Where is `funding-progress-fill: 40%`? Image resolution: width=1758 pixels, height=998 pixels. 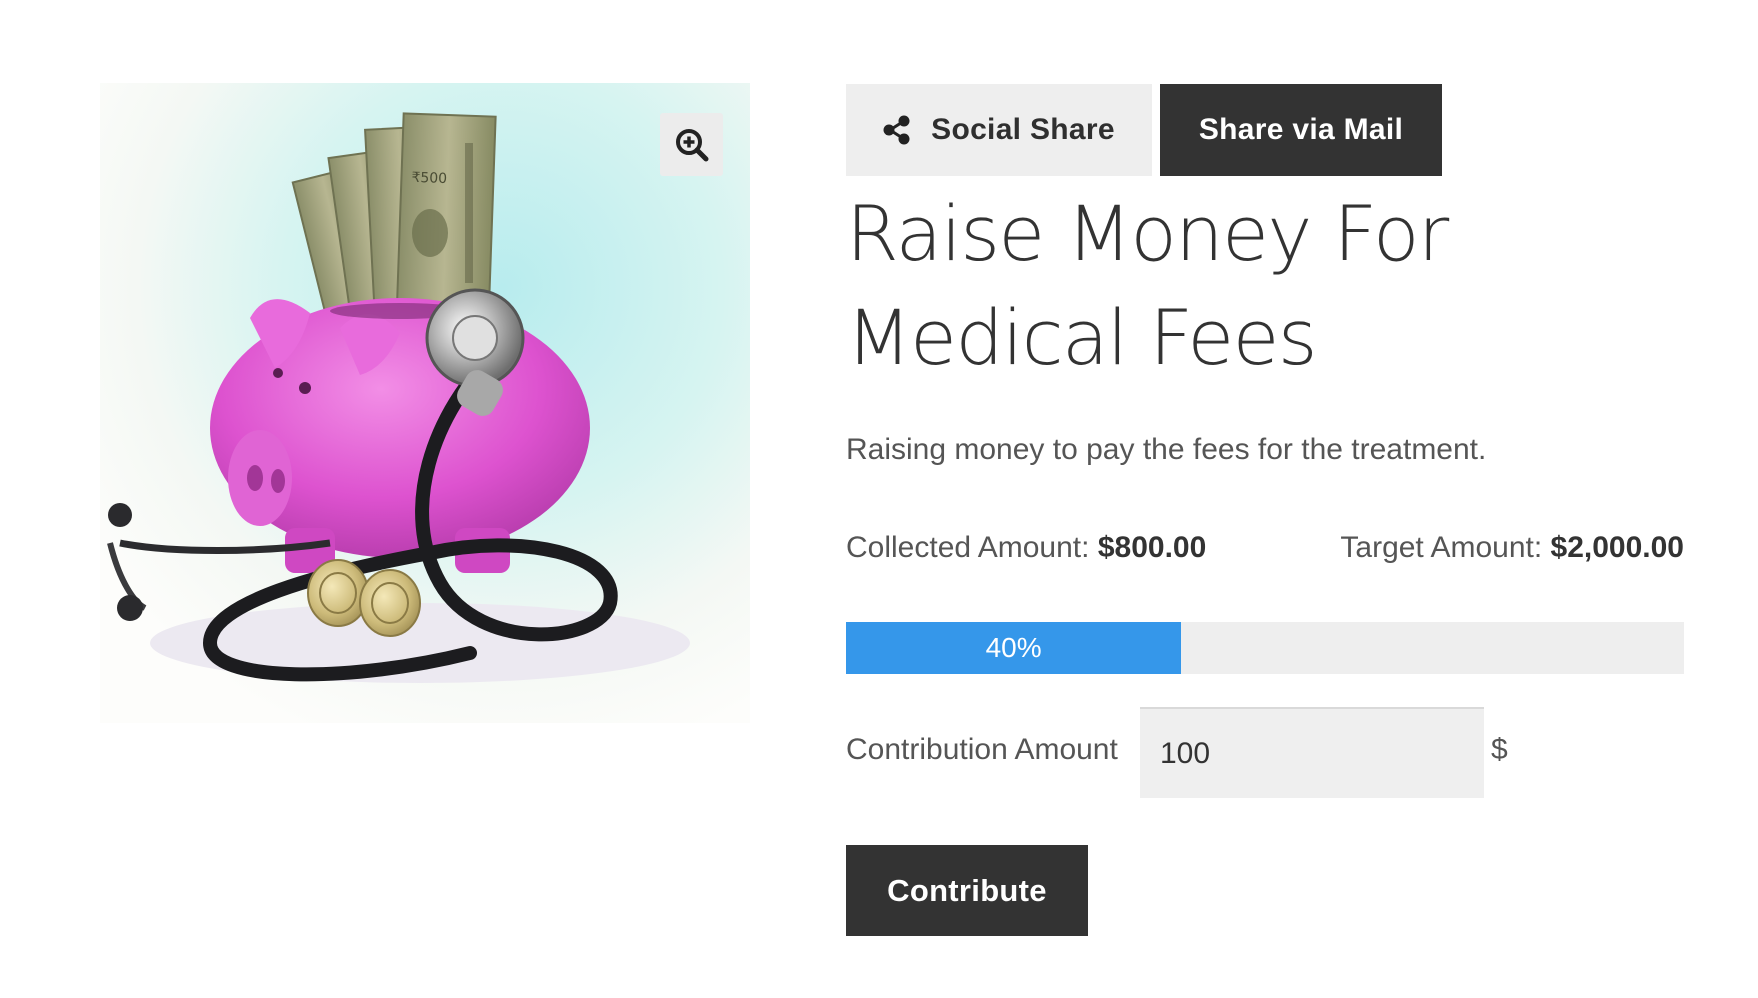
funding-progress-fill: 40% is located at coordinates (1014, 648).